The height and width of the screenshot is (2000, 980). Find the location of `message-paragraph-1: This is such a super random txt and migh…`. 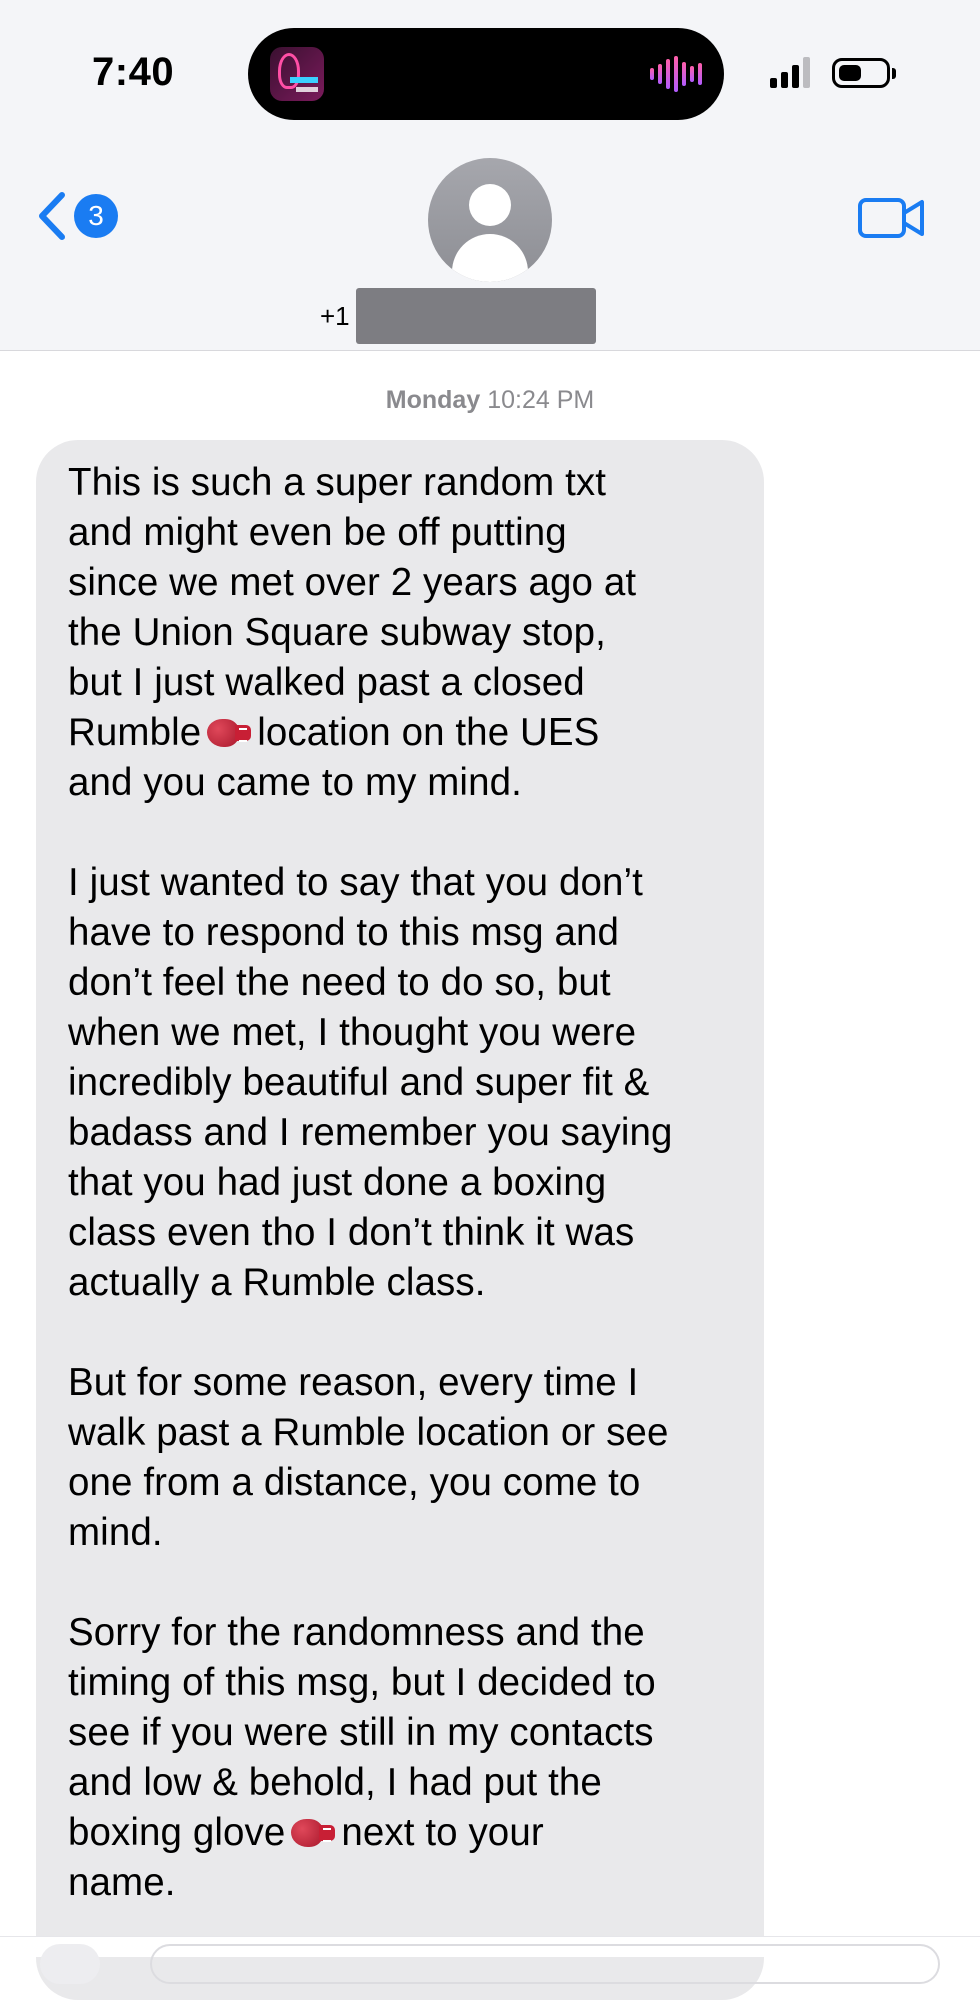

message-paragraph-1: This is such a super random txt and migh… is located at coordinates (402, 633).